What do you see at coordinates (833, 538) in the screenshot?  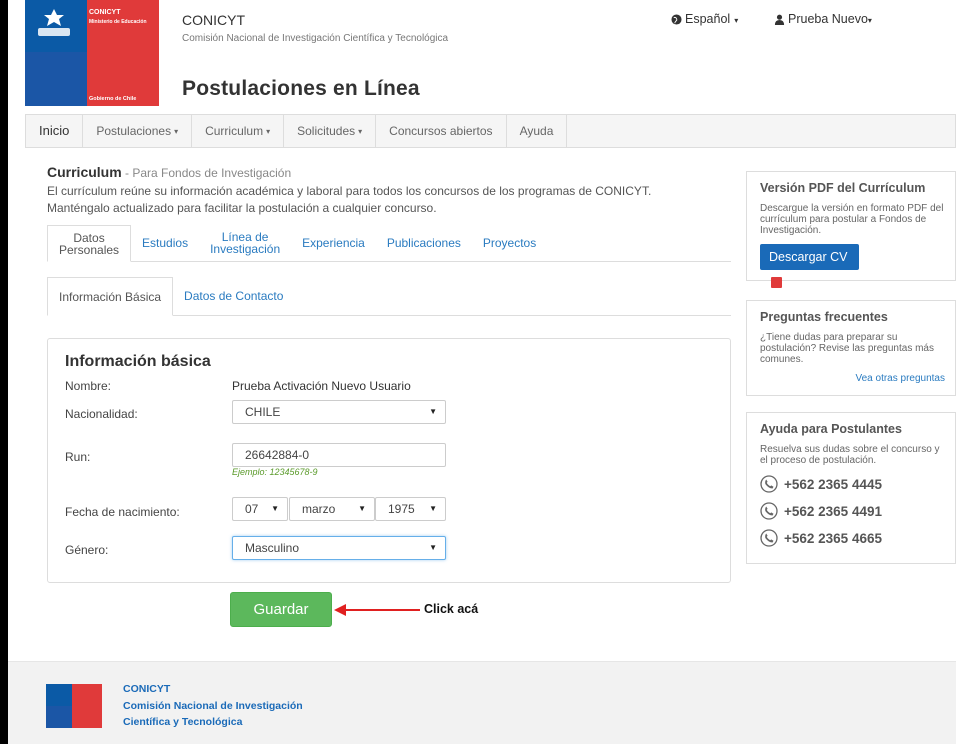 I see `phone-text: +562 2365 4665` at bounding box center [833, 538].